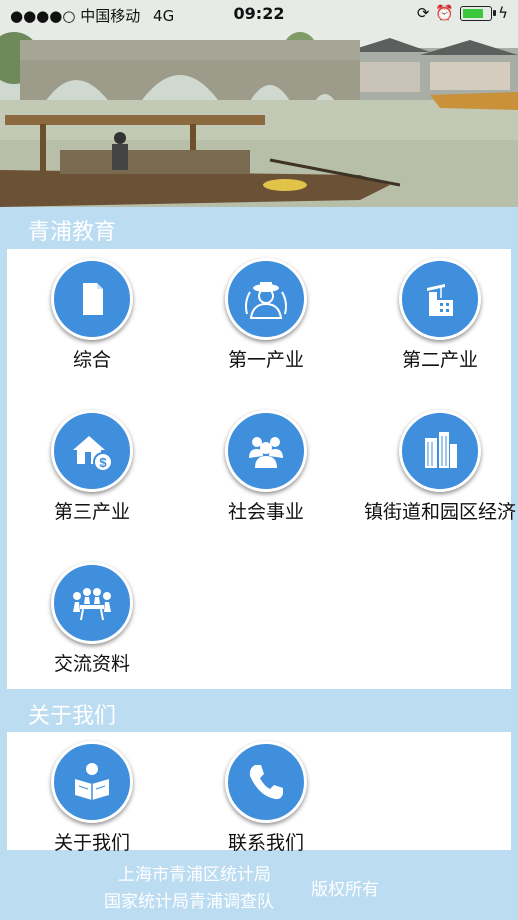 This screenshot has height=920, width=518. I want to click on people-group-icon, so click(266, 451).